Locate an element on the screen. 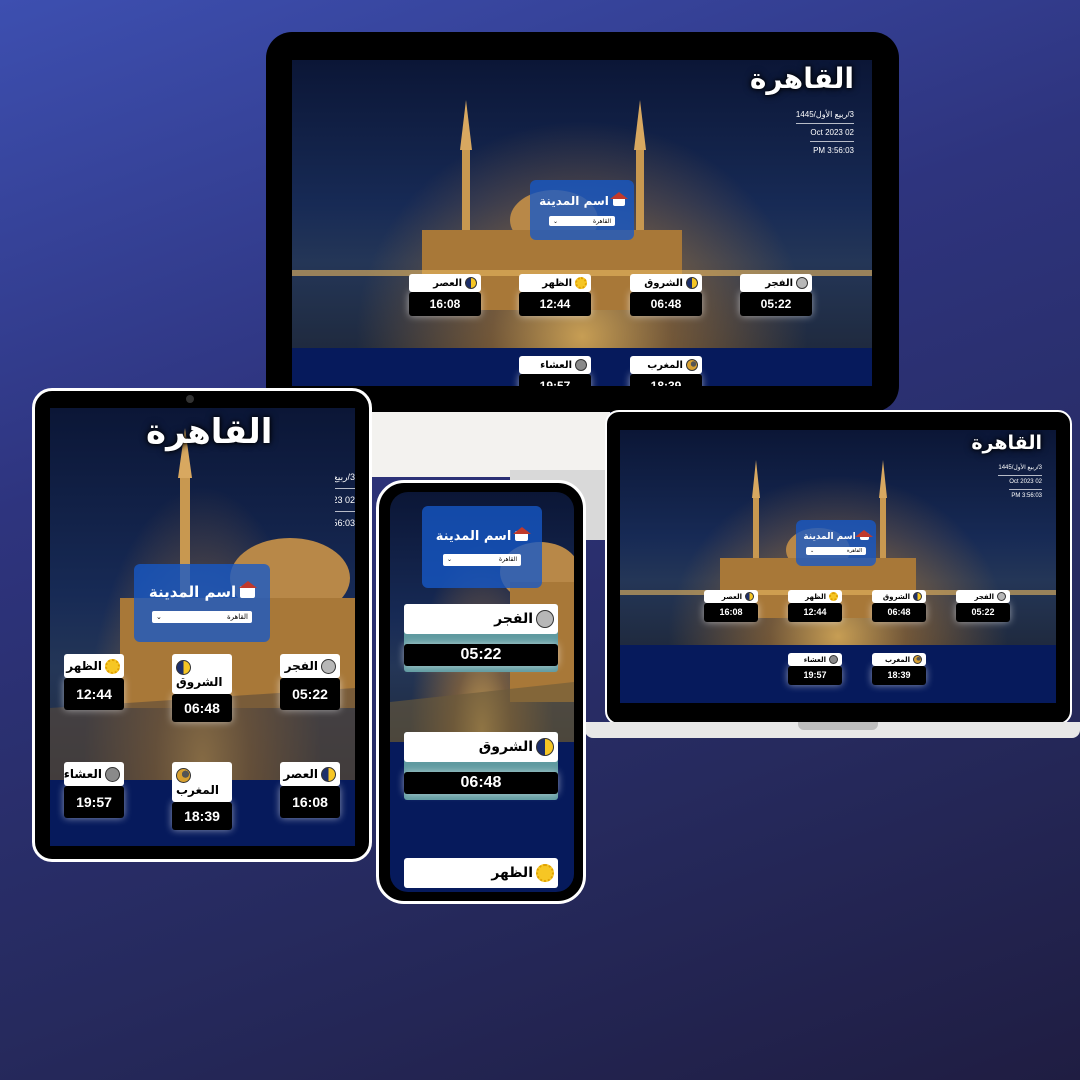 Image resolution: width=1080 pixels, height=1080 pixels. chevron-down-icon: ⌄ is located at coordinates (812, 550).